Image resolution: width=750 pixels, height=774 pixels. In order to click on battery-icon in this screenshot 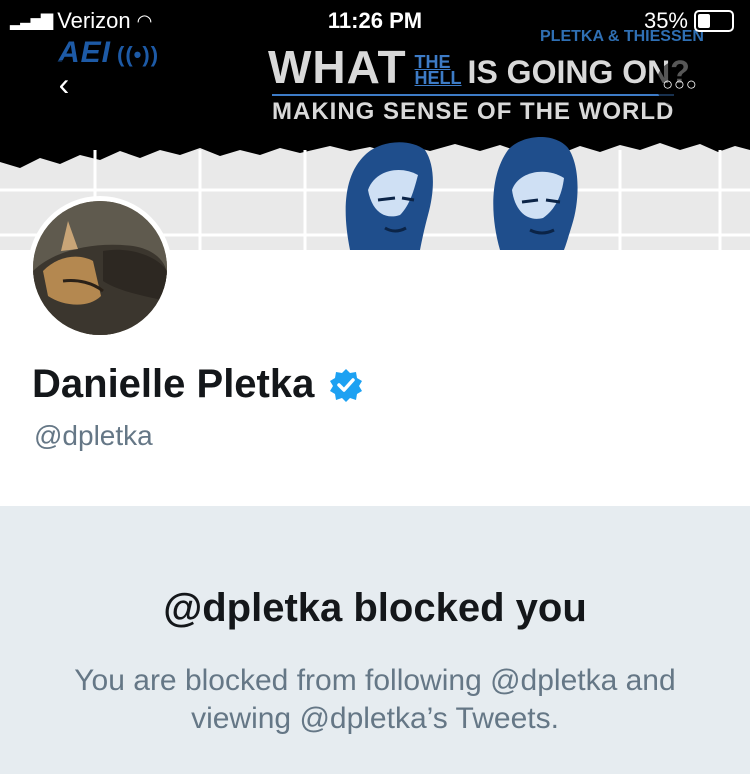, I will do `click(714, 21)`.